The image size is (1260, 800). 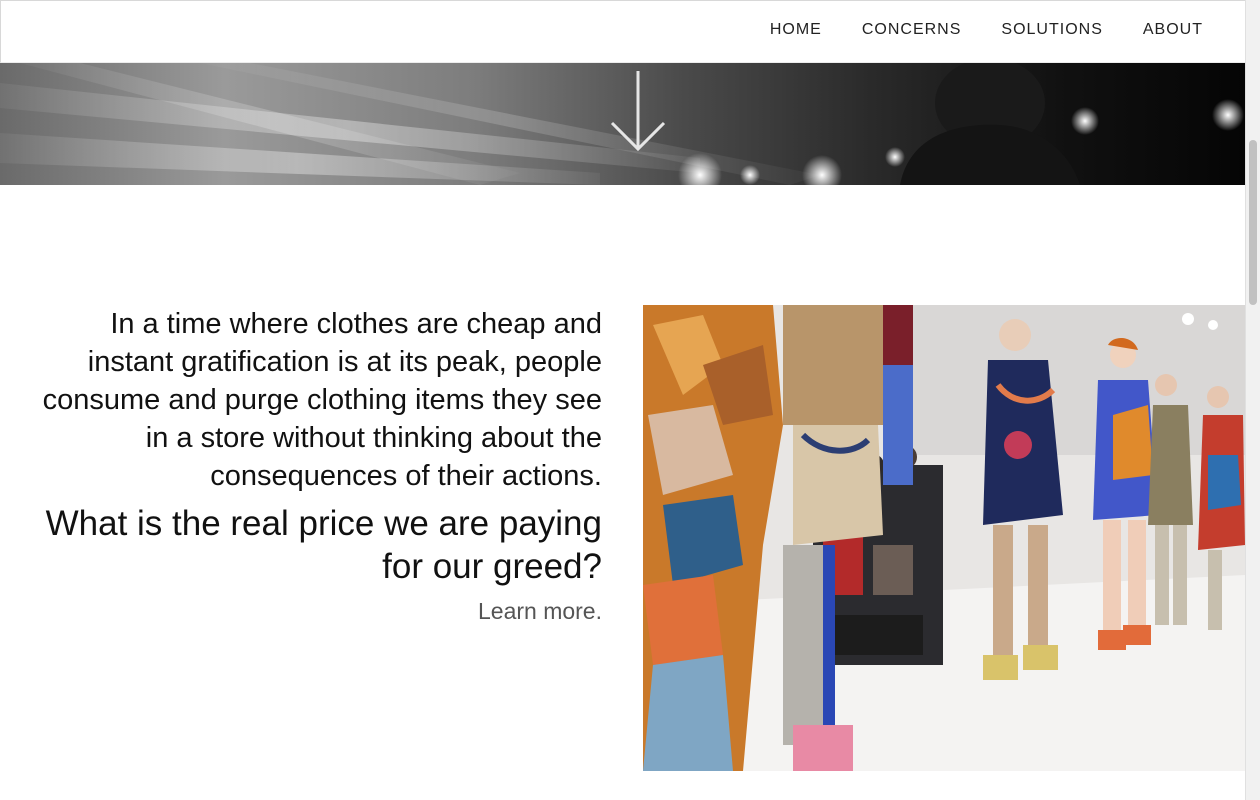 What do you see at coordinates (638, 112) in the screenshot?
I see `arrow-down-icon` at bounding box center [638, 112].